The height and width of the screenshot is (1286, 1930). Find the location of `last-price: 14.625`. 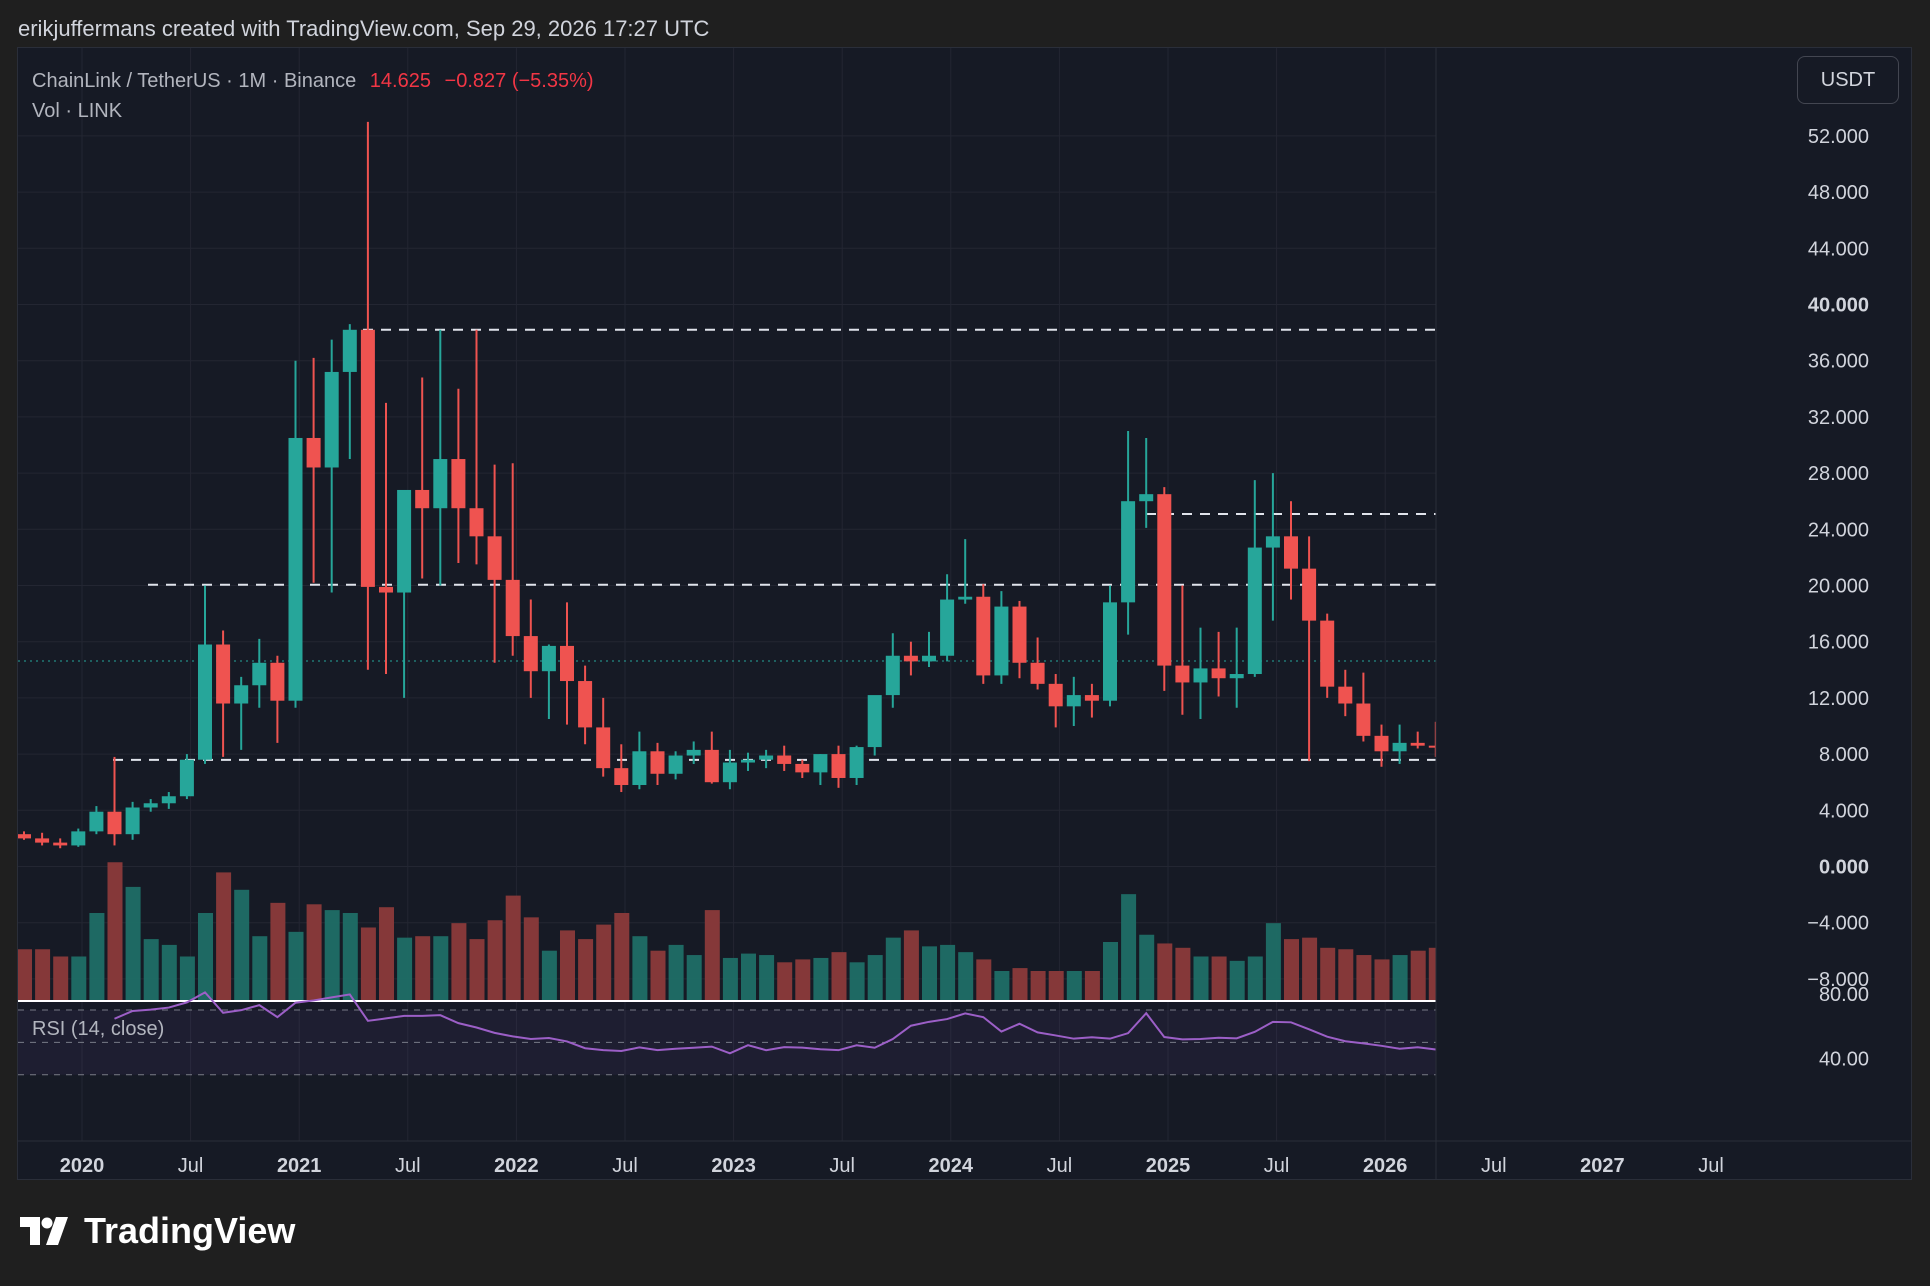

last-price: 14.625 is located at coordinates (400, 81).